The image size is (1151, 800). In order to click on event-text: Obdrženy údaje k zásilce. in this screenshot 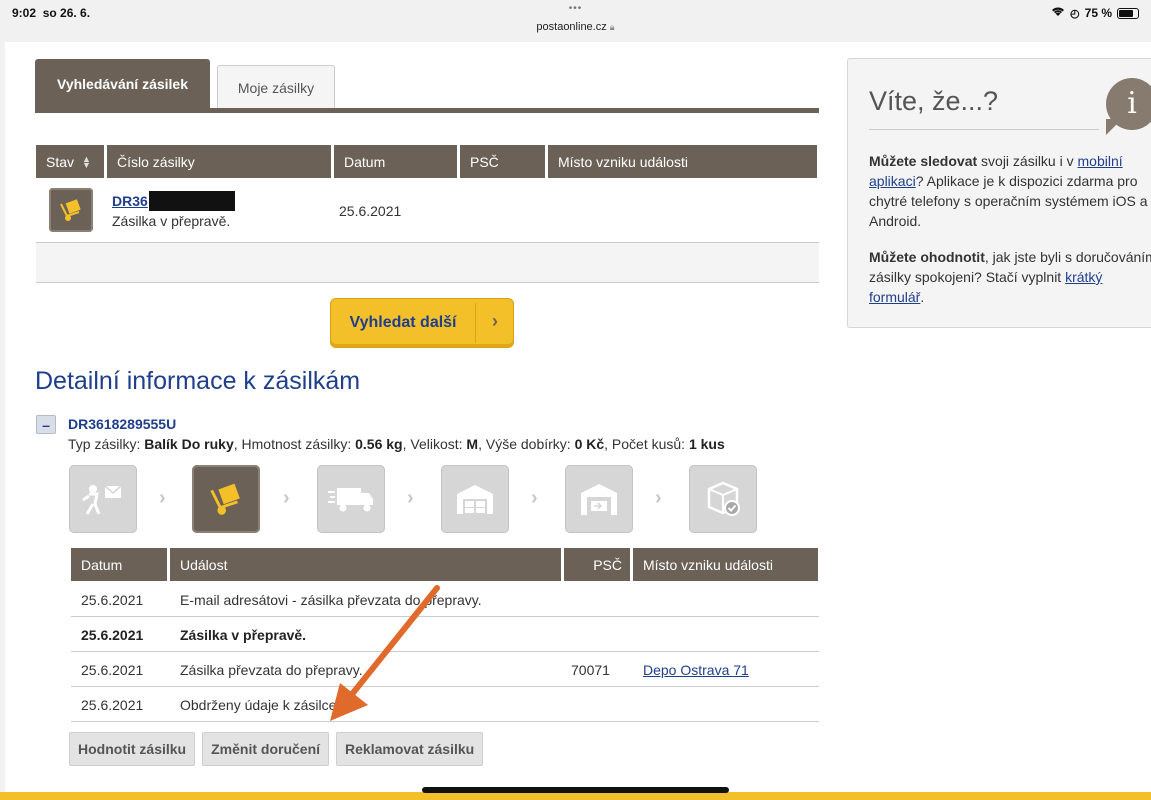, I will do `click(260, 705)`.